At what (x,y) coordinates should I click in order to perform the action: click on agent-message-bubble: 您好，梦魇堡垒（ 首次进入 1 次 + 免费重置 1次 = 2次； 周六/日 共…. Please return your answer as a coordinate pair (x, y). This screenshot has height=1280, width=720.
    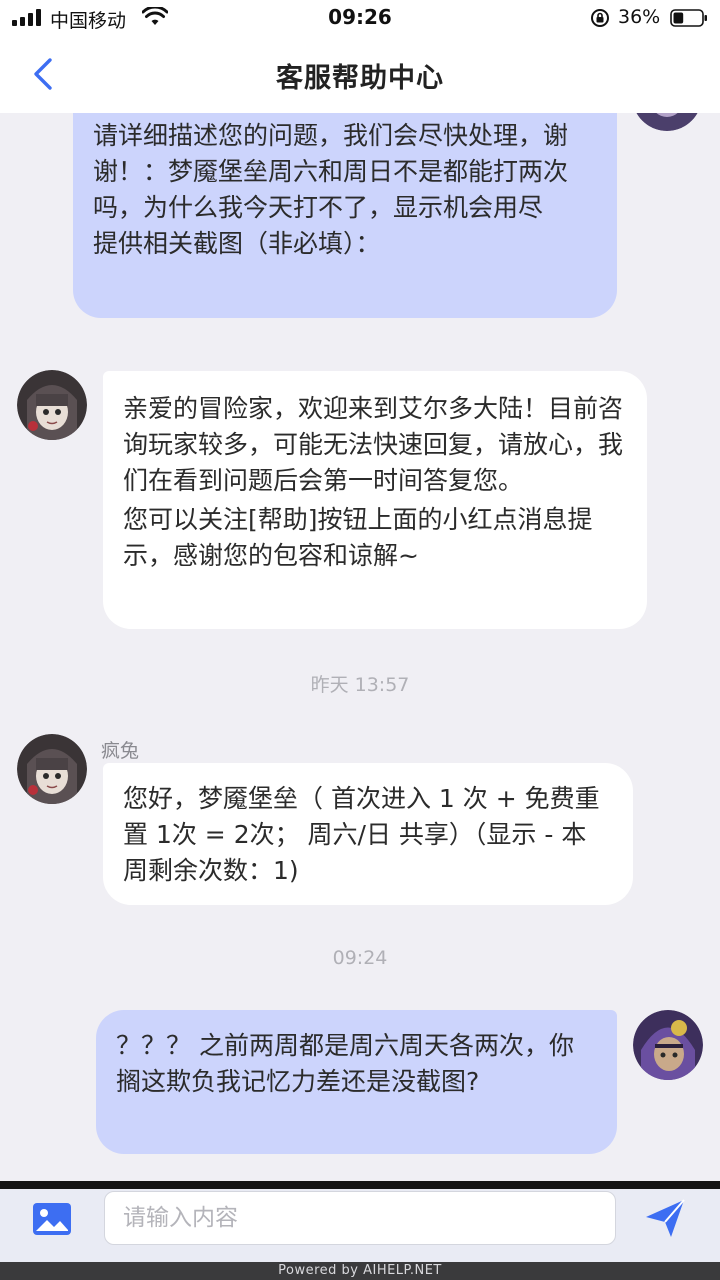
    Looking at the image, I should click on (368, 834).